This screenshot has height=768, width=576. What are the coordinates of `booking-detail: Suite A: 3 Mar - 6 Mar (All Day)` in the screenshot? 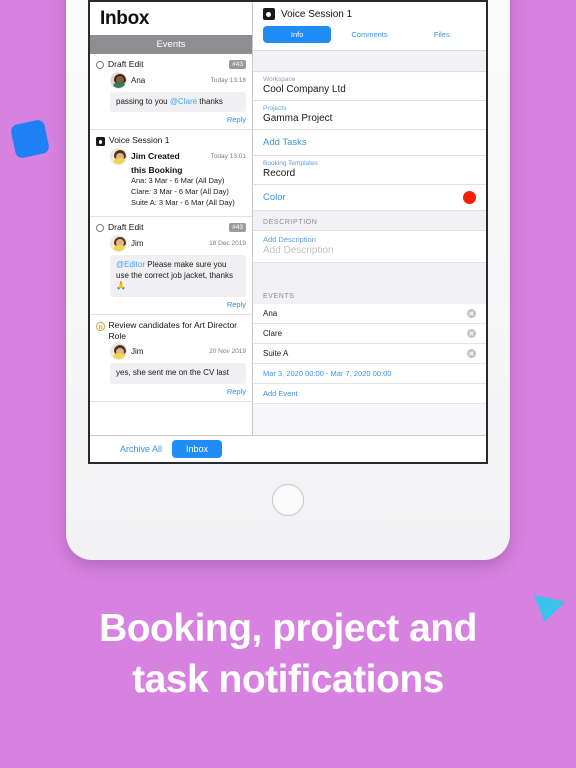 It's located at (183, 203).